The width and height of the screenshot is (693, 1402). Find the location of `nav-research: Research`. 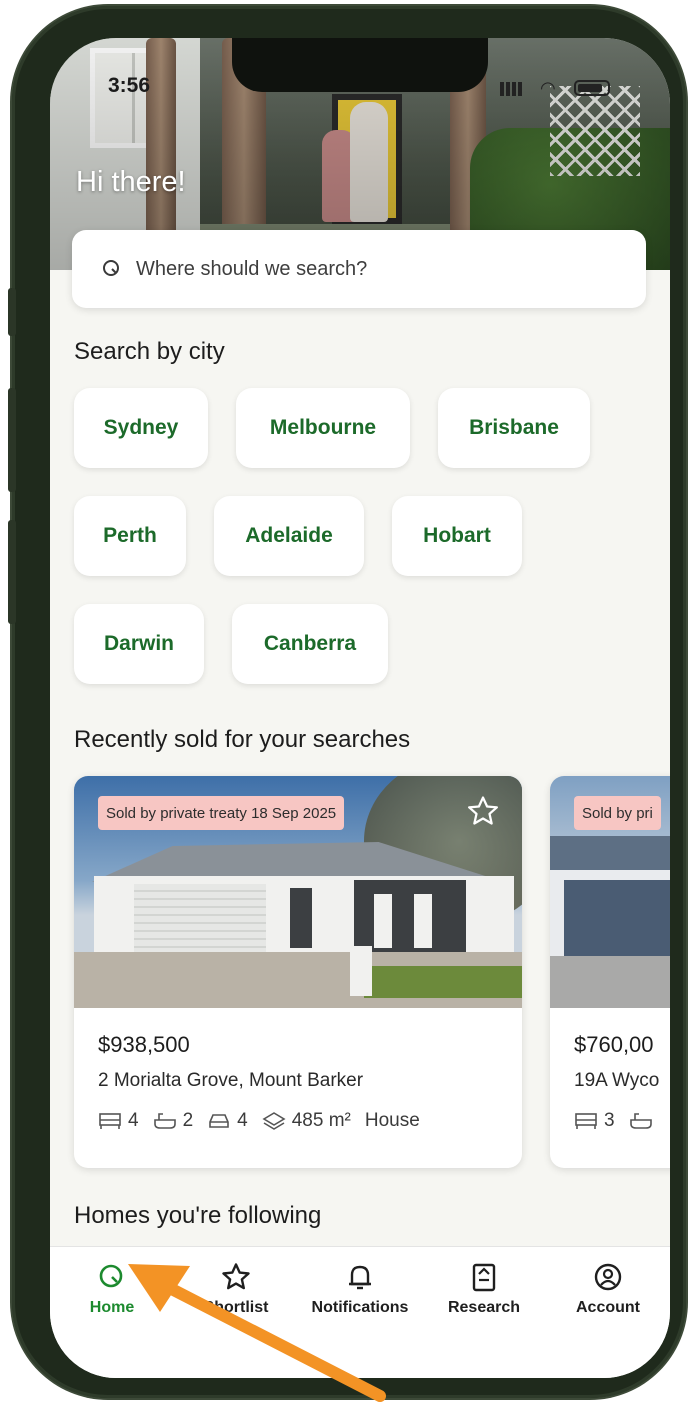

nav-research: Research is located at coordinates (484, 1289).